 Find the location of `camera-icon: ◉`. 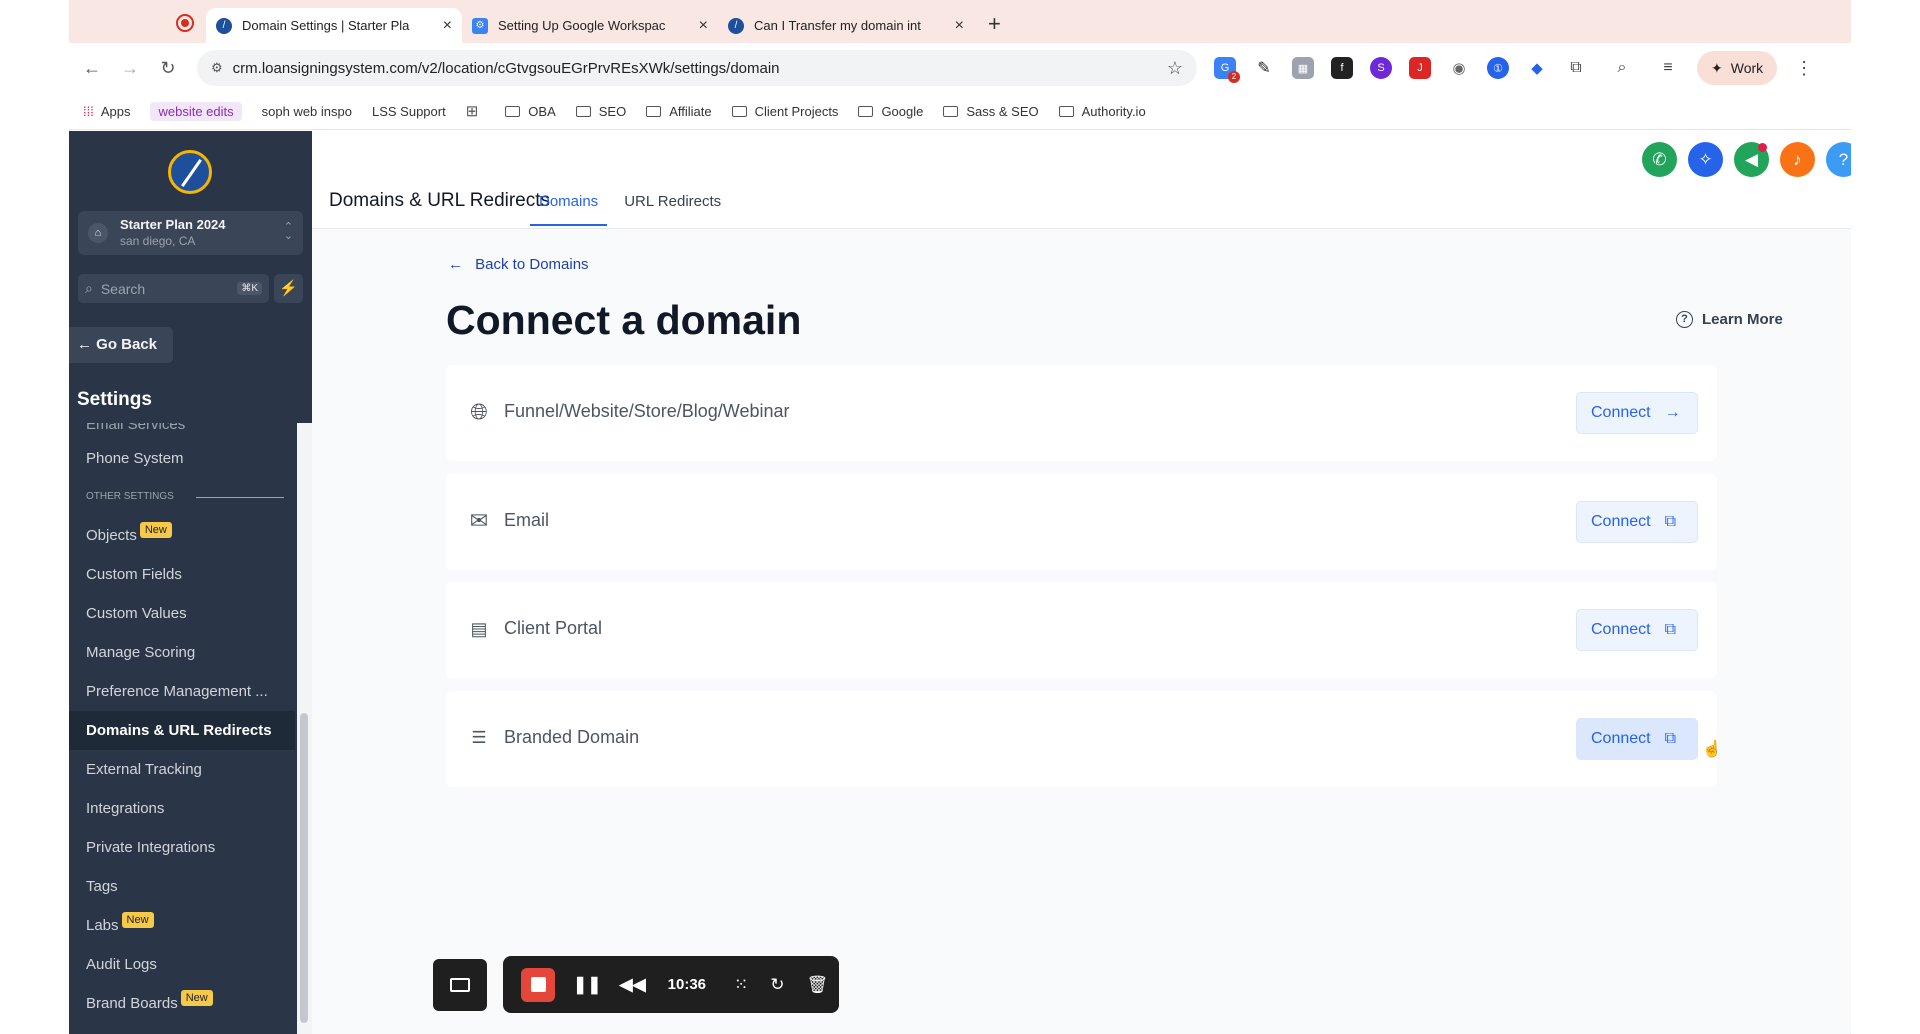

camera-icon: ◉ is located at coordinates (1459, 68).